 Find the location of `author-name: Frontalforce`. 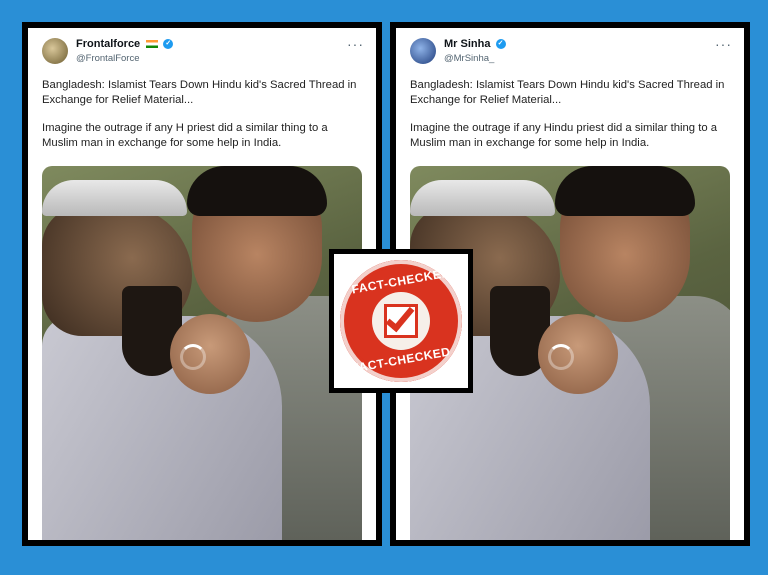

author-name: Frontalforce is located at coordinates (108, 44).